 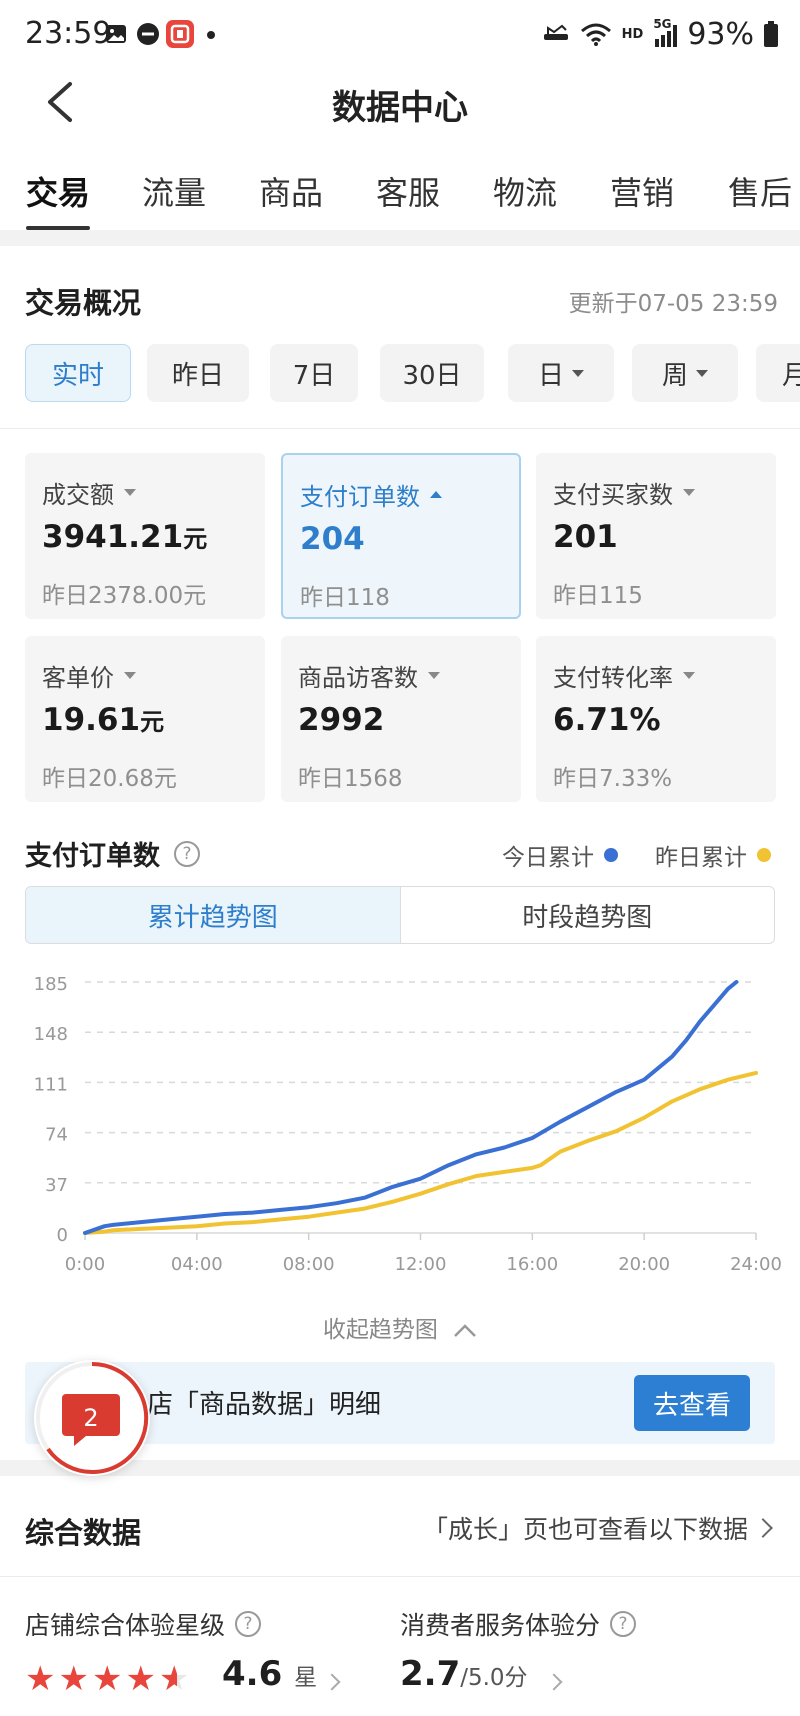 I want to click on metric-card-paid-buyers: 支付买家数 201 昨日115, so click(x=656, y=536).